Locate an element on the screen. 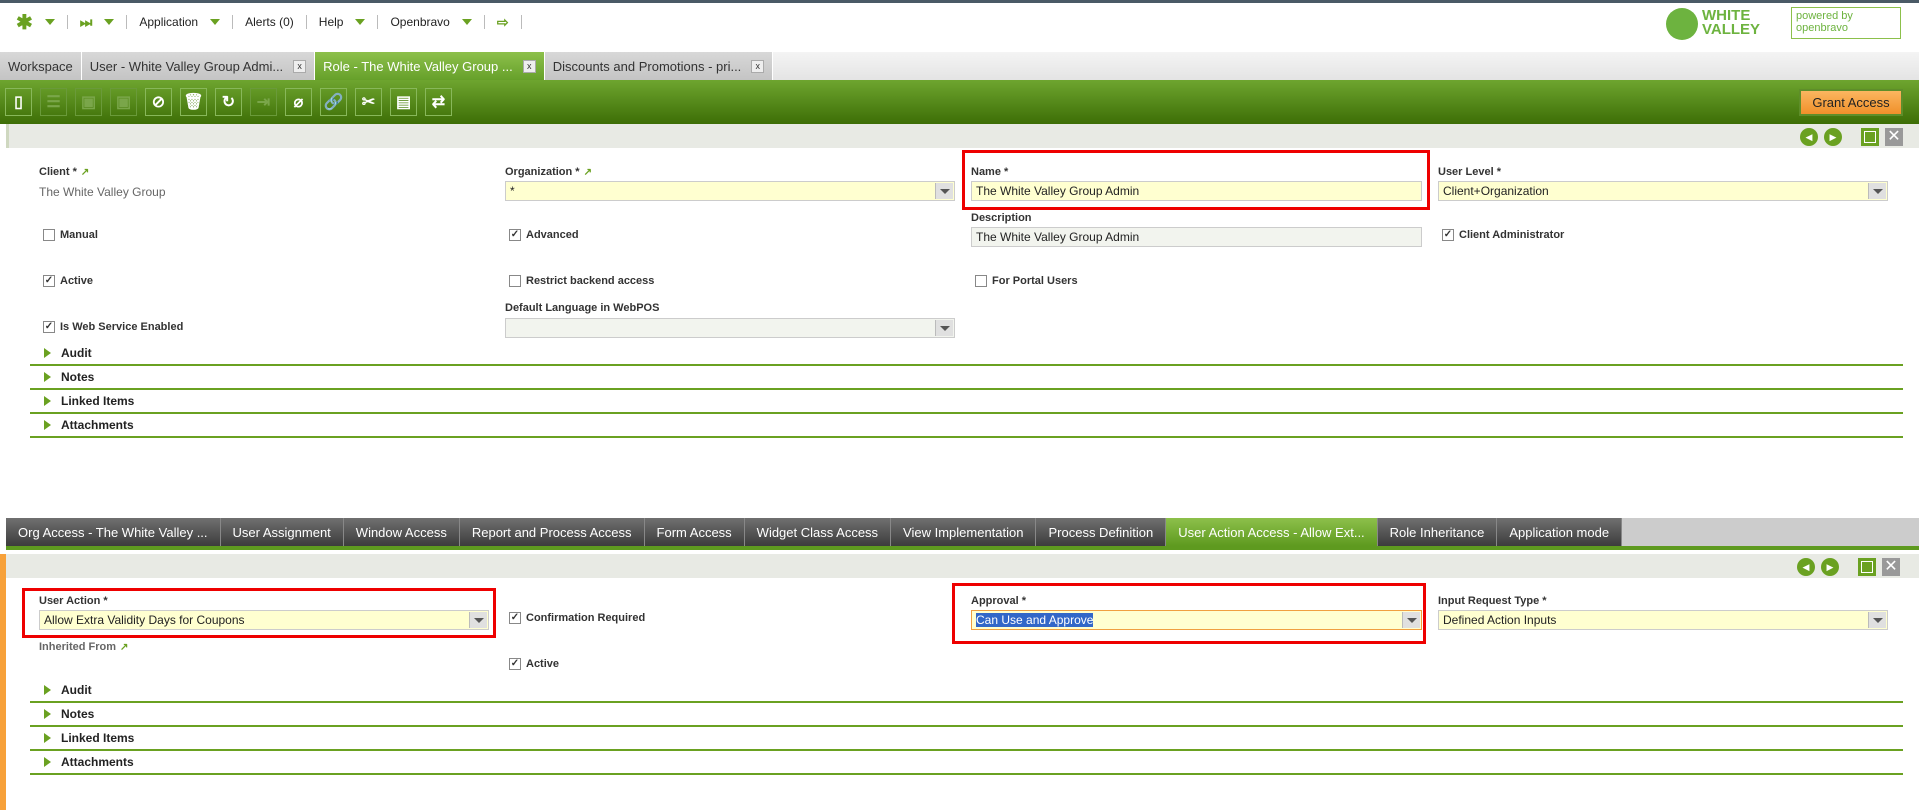 This screenshot has height=810, width=1919. tab-form-access: Form Access is located at coordinates (694, 532).